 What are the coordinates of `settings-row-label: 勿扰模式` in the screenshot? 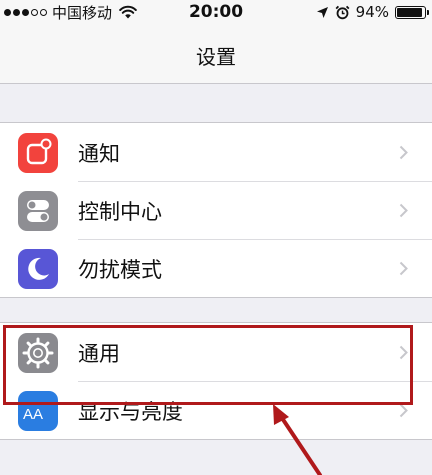 It's located at (120, 270).